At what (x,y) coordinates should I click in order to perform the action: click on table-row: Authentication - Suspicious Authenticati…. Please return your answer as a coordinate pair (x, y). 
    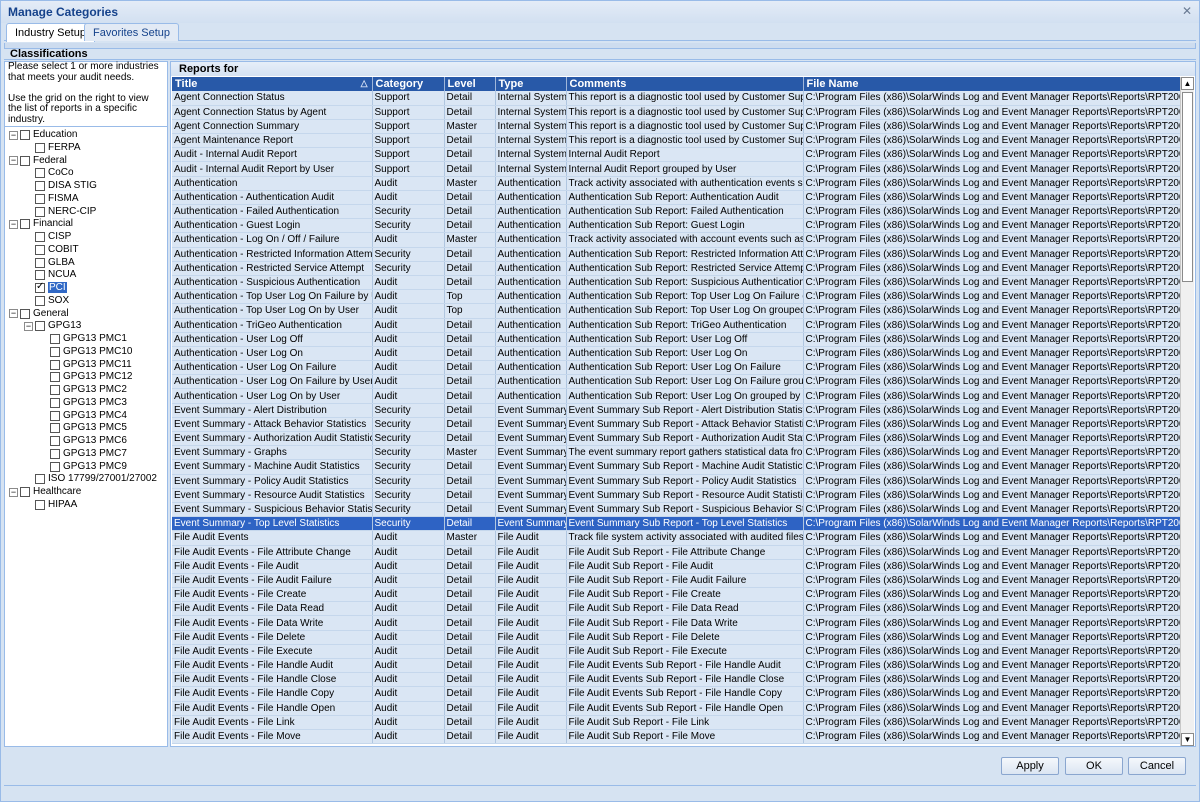
    Looking at the image, I should click on (676, 283).